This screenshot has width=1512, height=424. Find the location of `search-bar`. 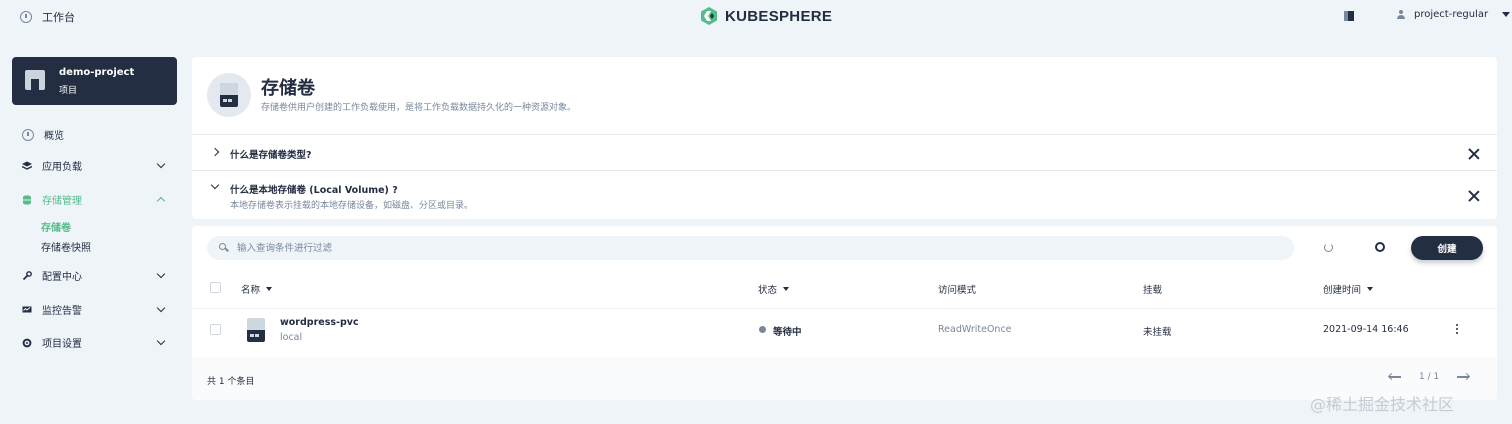

search-bar is located at coordinates (750, 248).